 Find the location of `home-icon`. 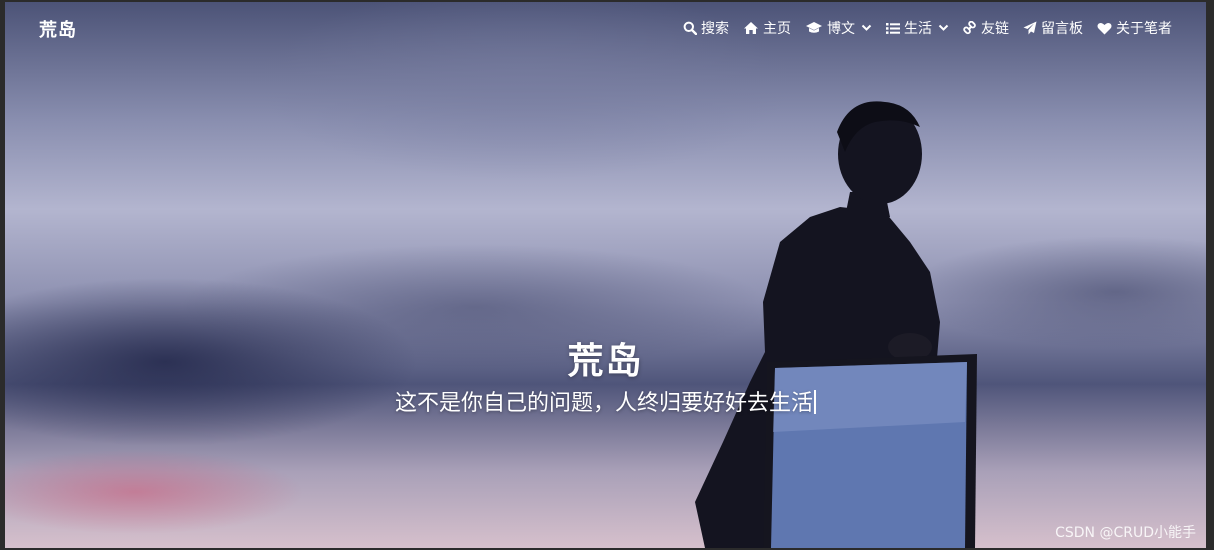

home-icon is located at coordinates (751, 28).